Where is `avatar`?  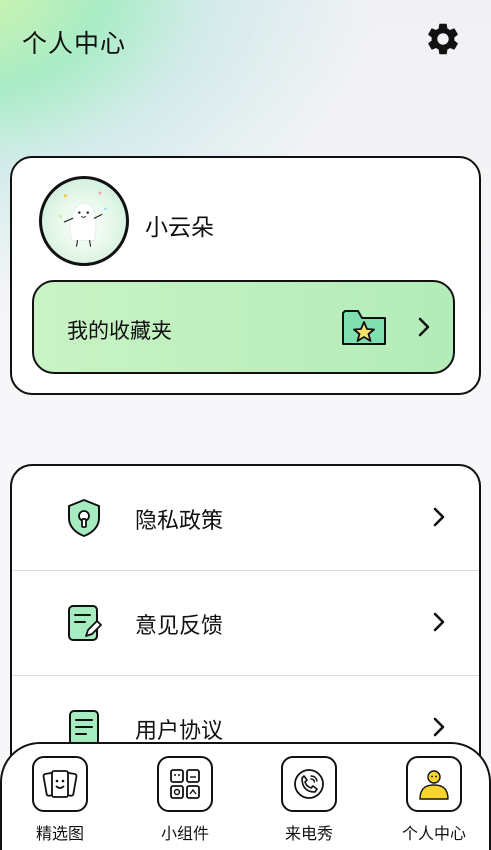 avatar is located at coordinates (84, 221).